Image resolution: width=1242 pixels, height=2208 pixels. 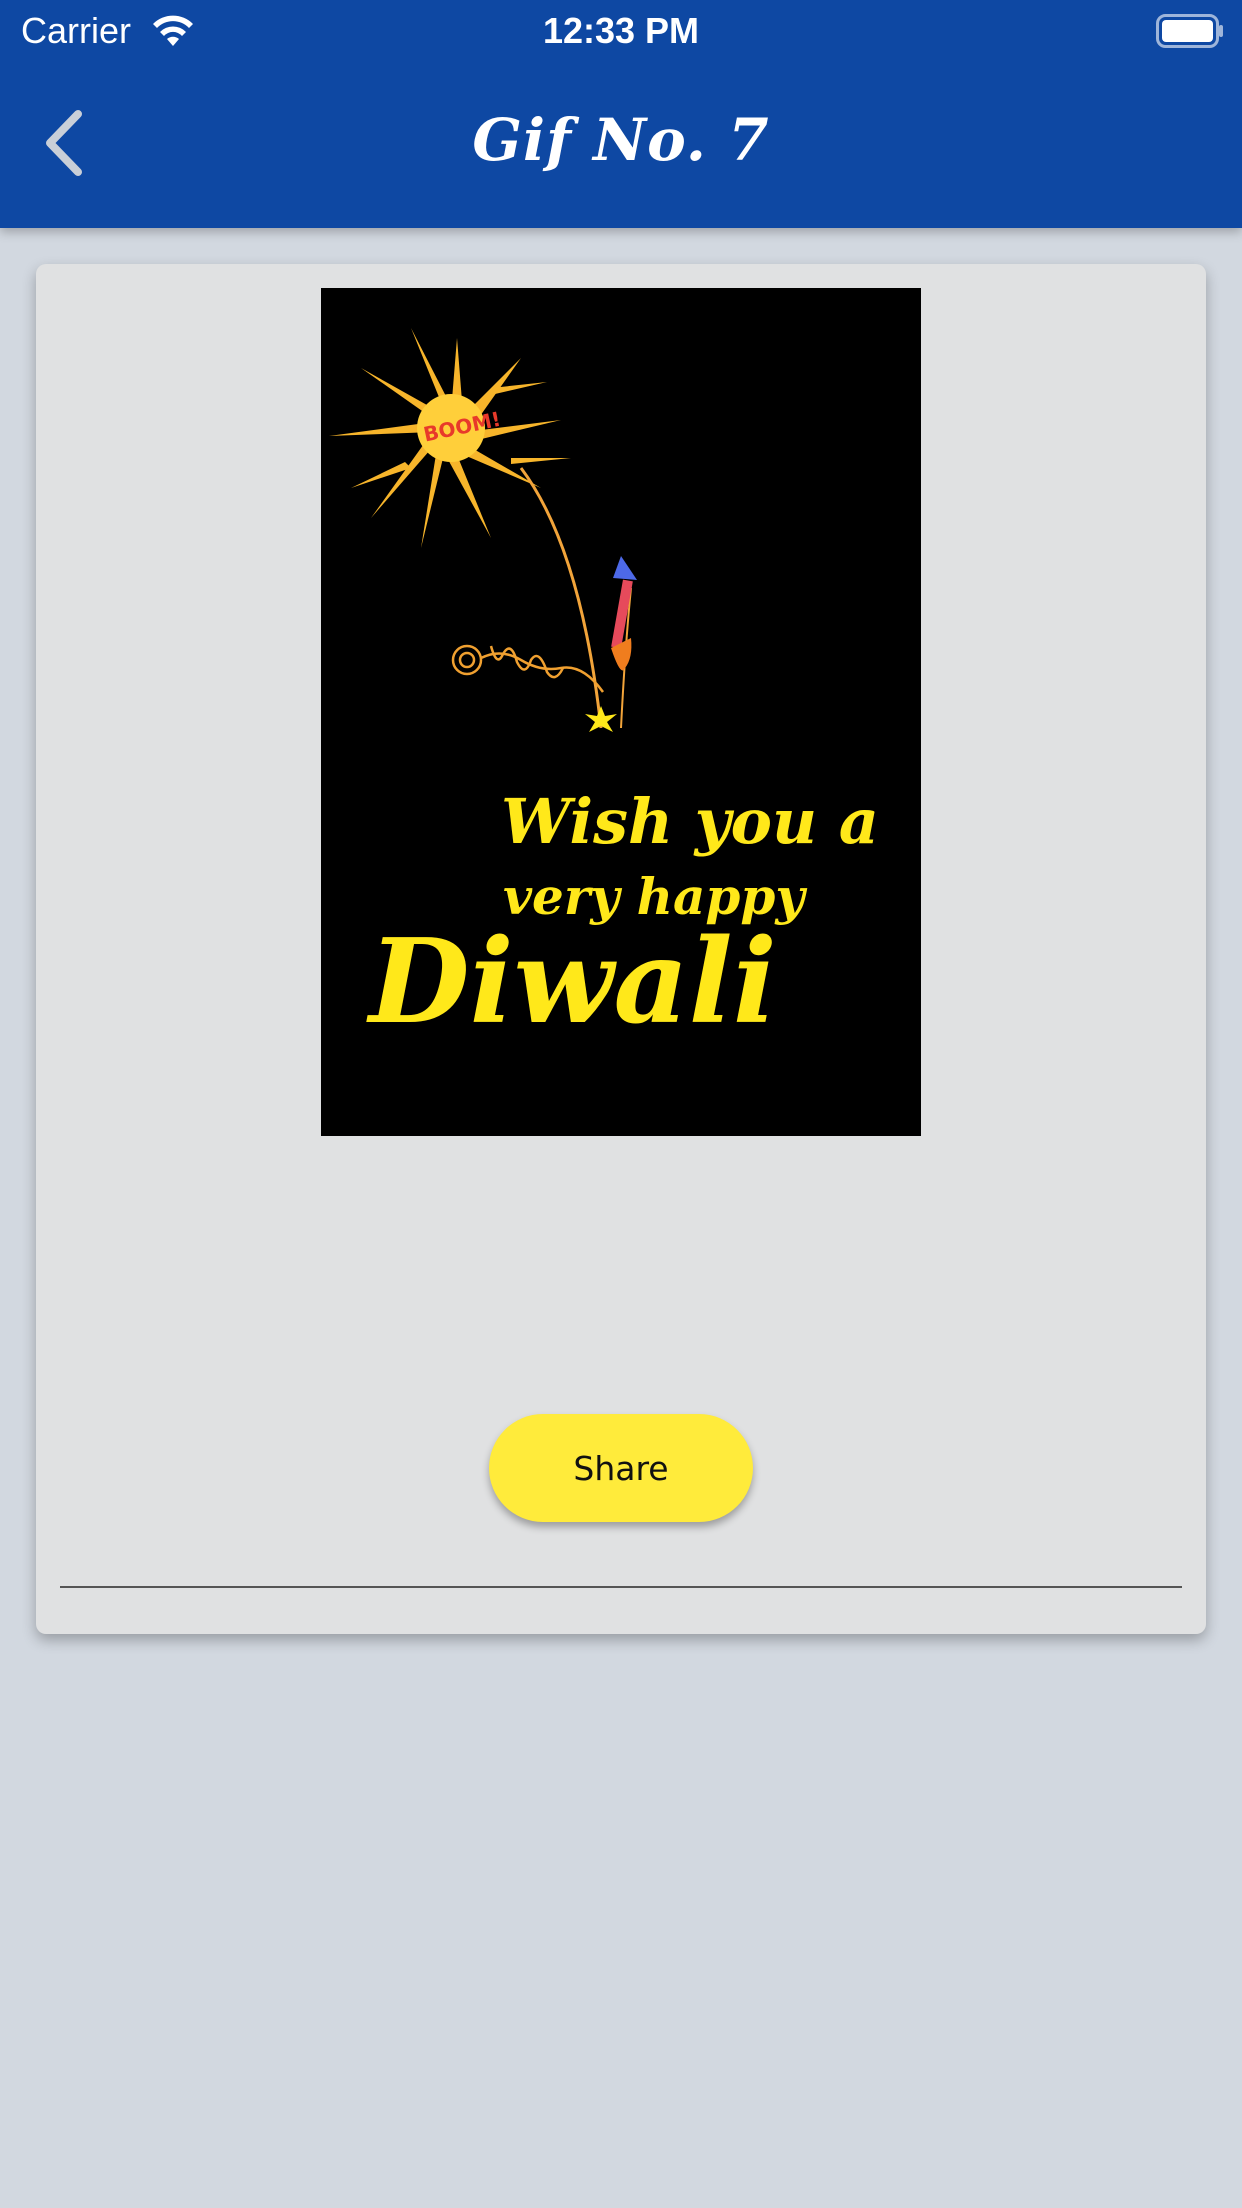 What do you see at coordinates (621, 140) in the screenshot?
I see `page-title: Gif No. 7` at bounding box center [621, 140].